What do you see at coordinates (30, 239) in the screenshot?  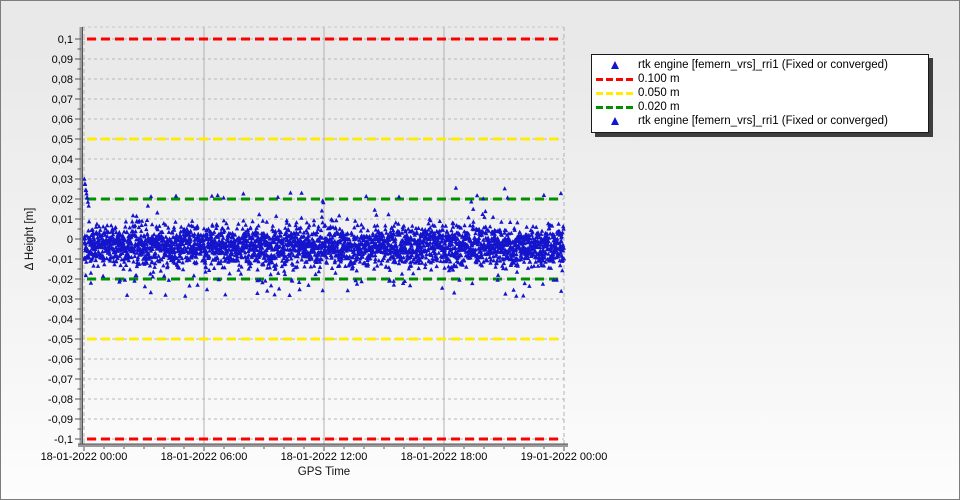 I see `y-axis-title: Δ Height [m]` at bounding box center [30, 239].